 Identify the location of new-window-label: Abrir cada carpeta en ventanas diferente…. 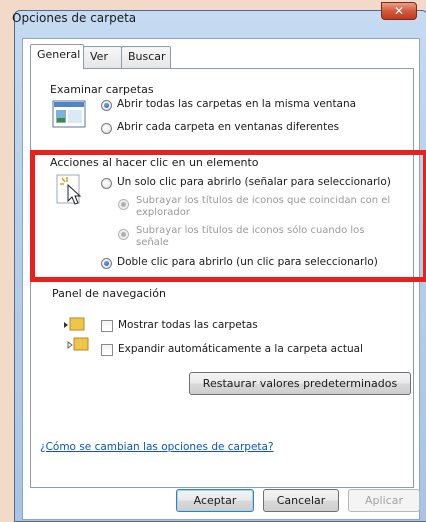
(228, 127).